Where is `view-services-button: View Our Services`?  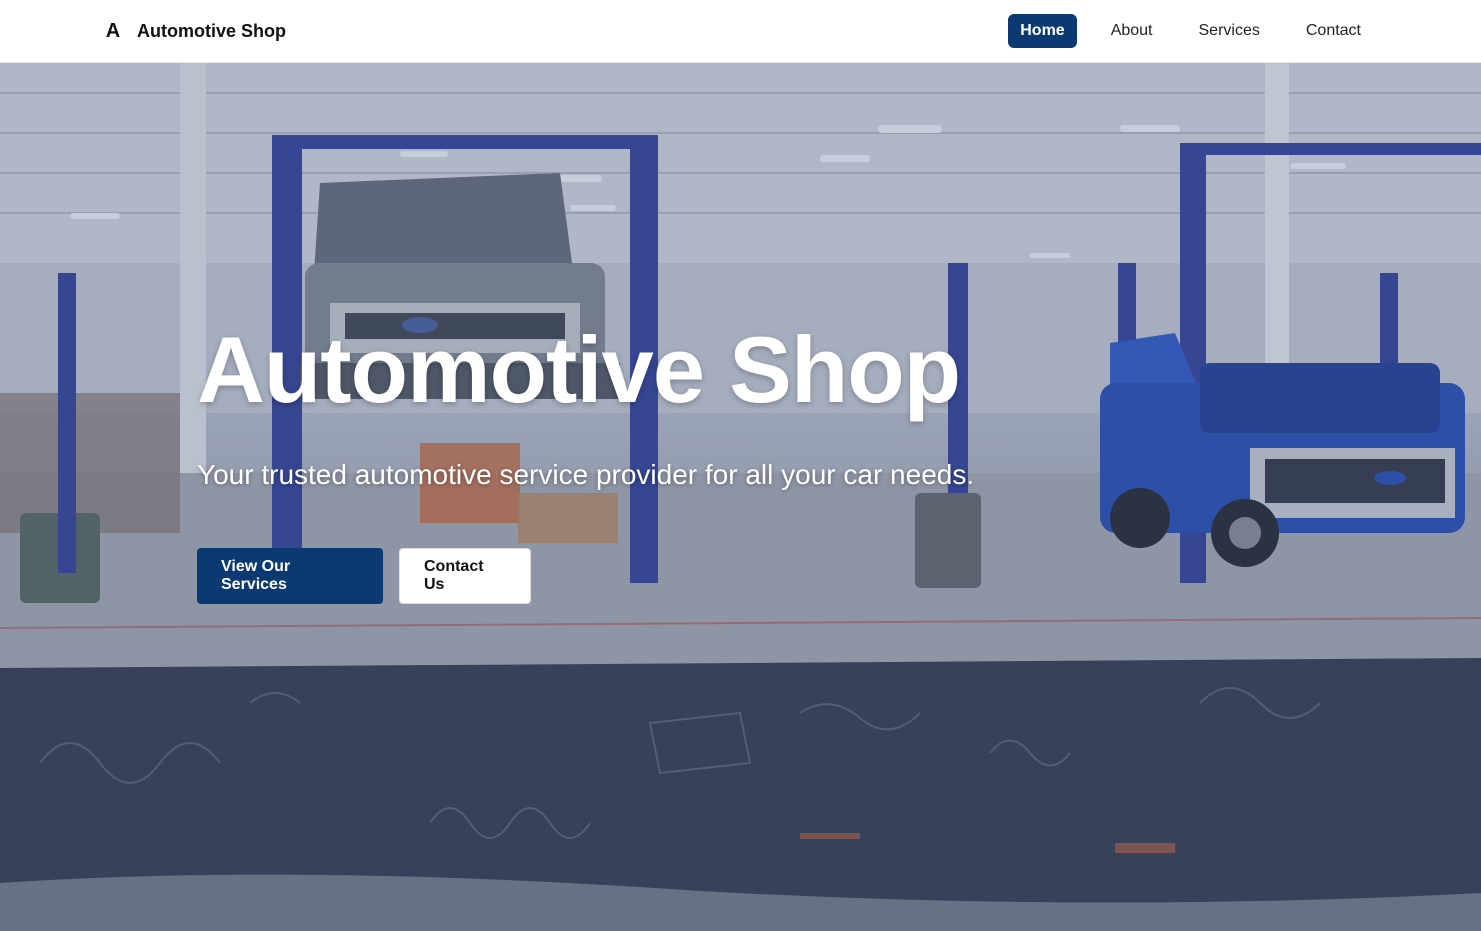 view-services-button: View Our Services is located at coordinates (290, 576).